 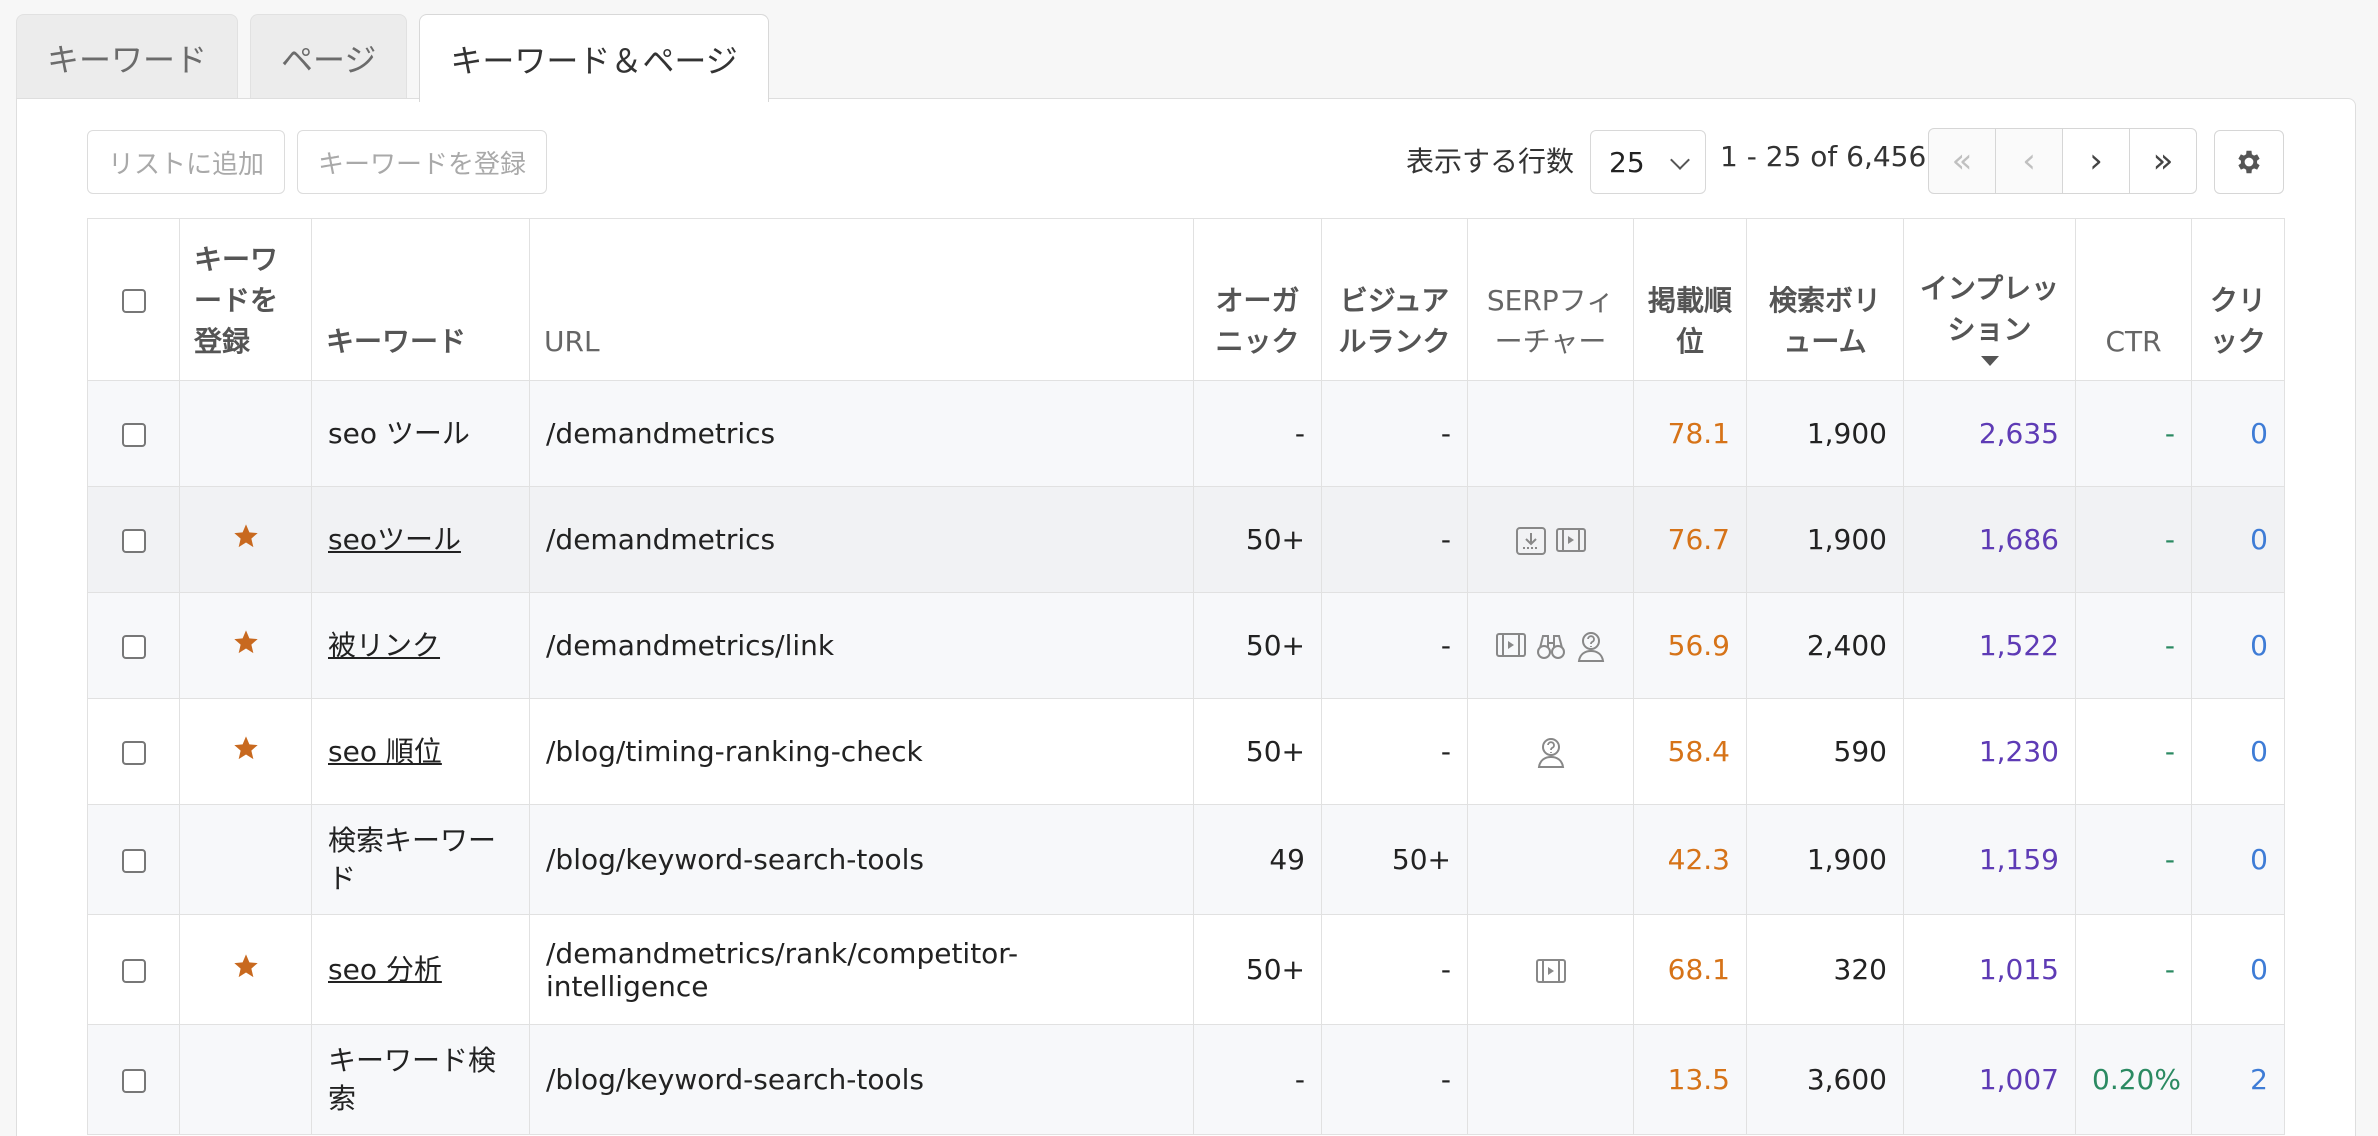 I want to click on keyword-text: キーワード検索, so click(x=412, y=1079).